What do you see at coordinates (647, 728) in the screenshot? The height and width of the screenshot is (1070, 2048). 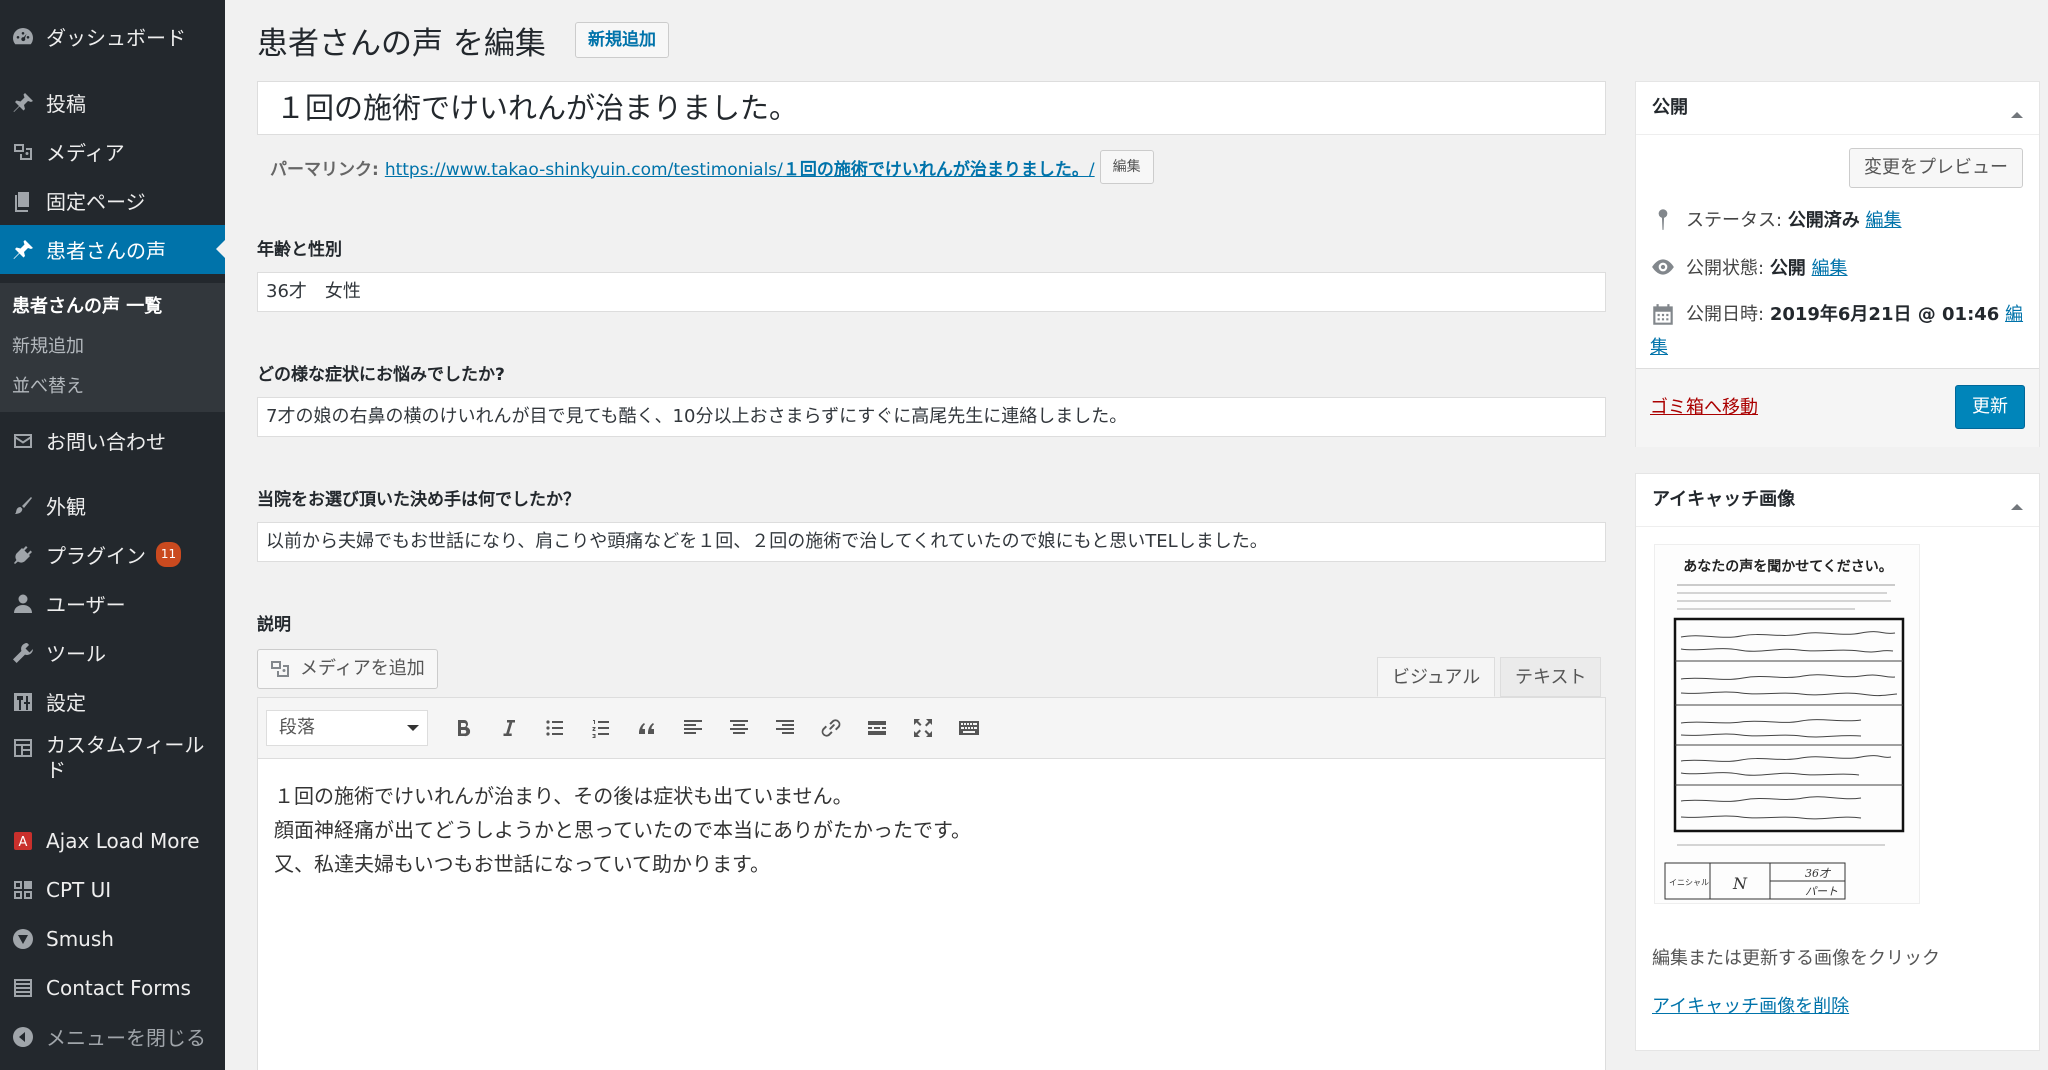 I see `blockquote-button` at bounding box center [647, 728].